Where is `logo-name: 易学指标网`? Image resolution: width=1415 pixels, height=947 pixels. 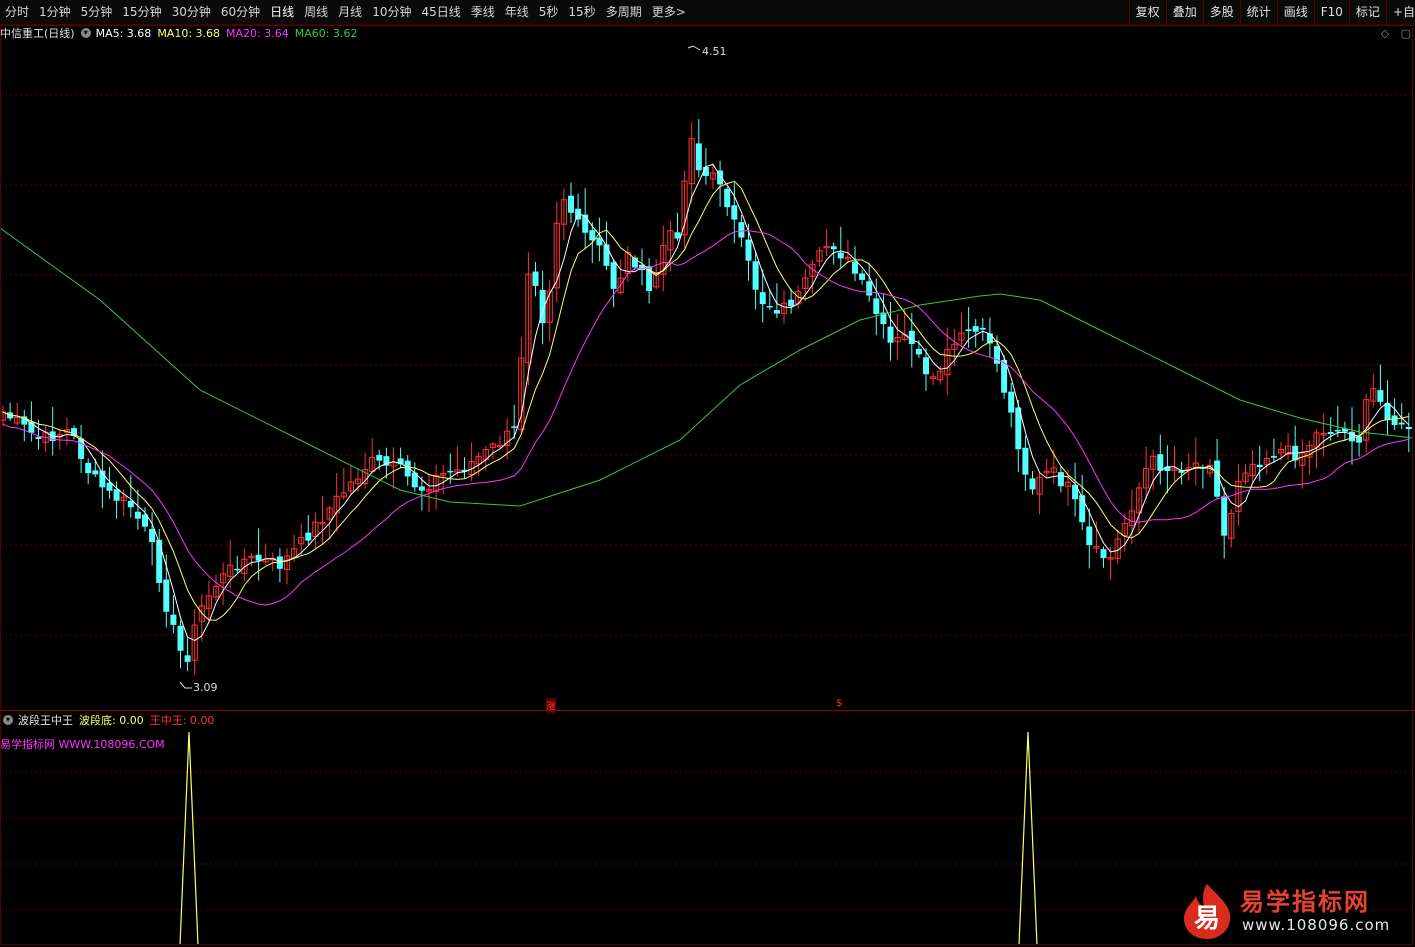
logo-name: 易学指标网 is located at coordinates (1305, 902).